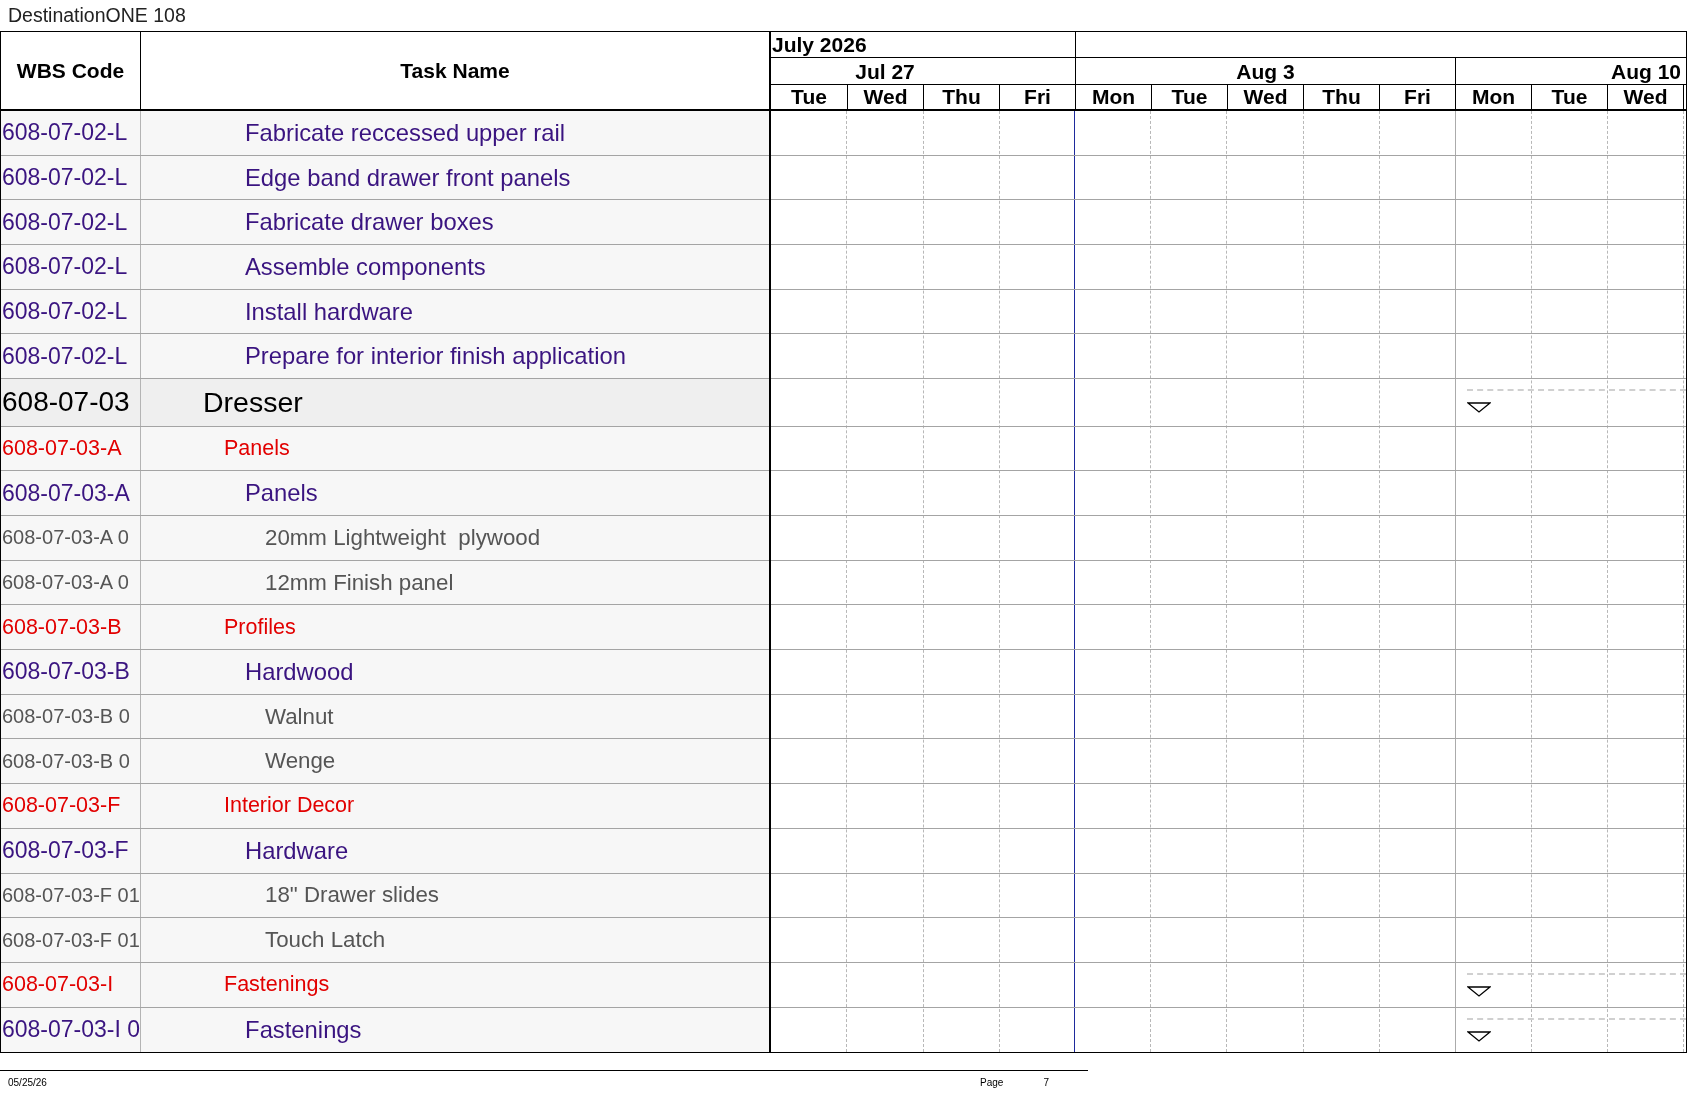  What do you see at coordinates (71, 984) in the screenshot?
I see `wbs-code-cell: 608-07-03-I` at bounding box center [71, 984].